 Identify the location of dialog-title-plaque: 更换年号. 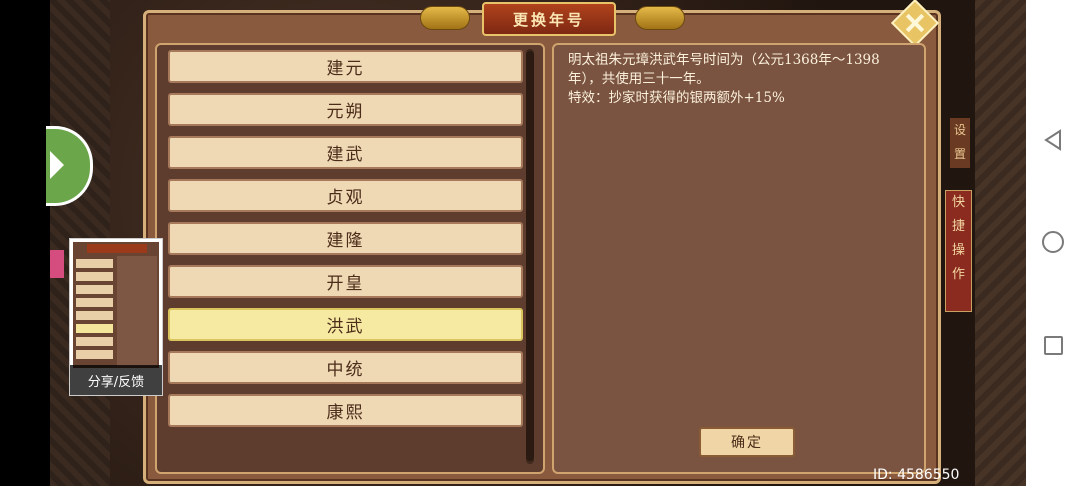
(549, 19).